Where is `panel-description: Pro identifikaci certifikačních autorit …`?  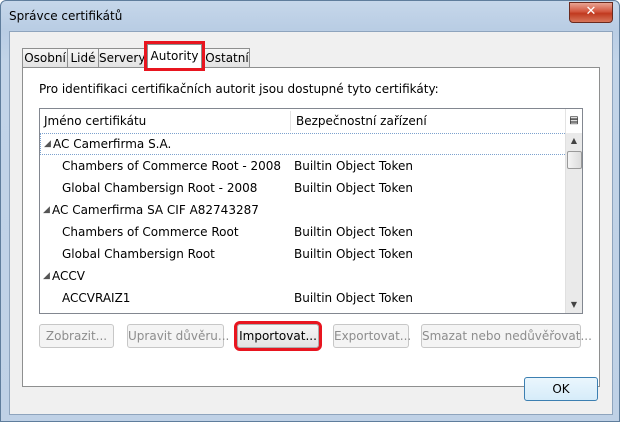
panel-description: Pro identifikaci certifikačních autorit … is located at coordinates (239, 89).